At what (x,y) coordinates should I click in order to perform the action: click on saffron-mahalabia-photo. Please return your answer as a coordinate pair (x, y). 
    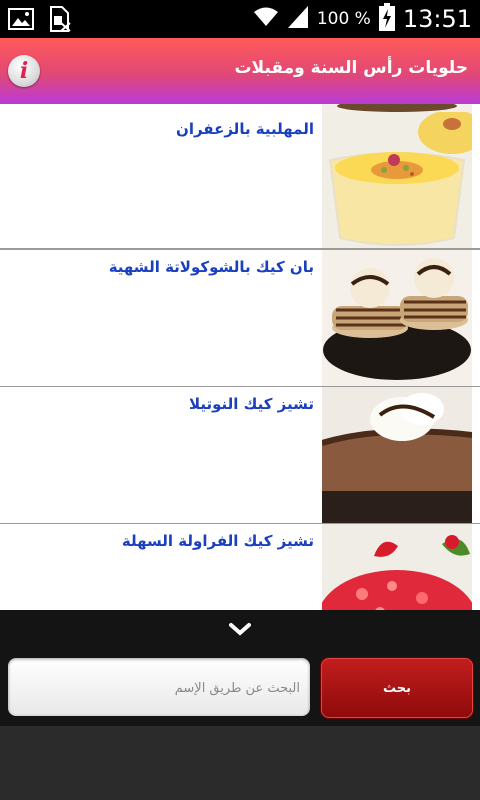
    Looking at the image, I should click on (397, 180).